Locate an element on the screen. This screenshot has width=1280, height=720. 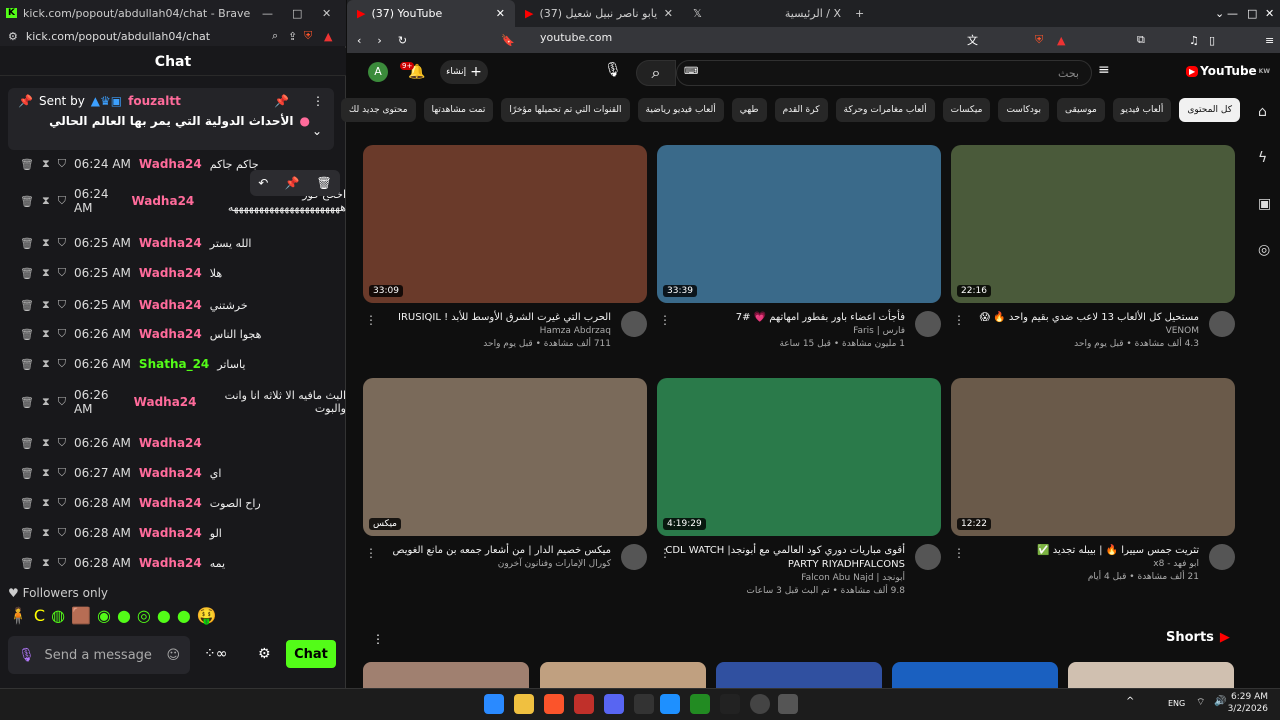
pinned-user: fouzaltt is located at coordinates (154, 101).